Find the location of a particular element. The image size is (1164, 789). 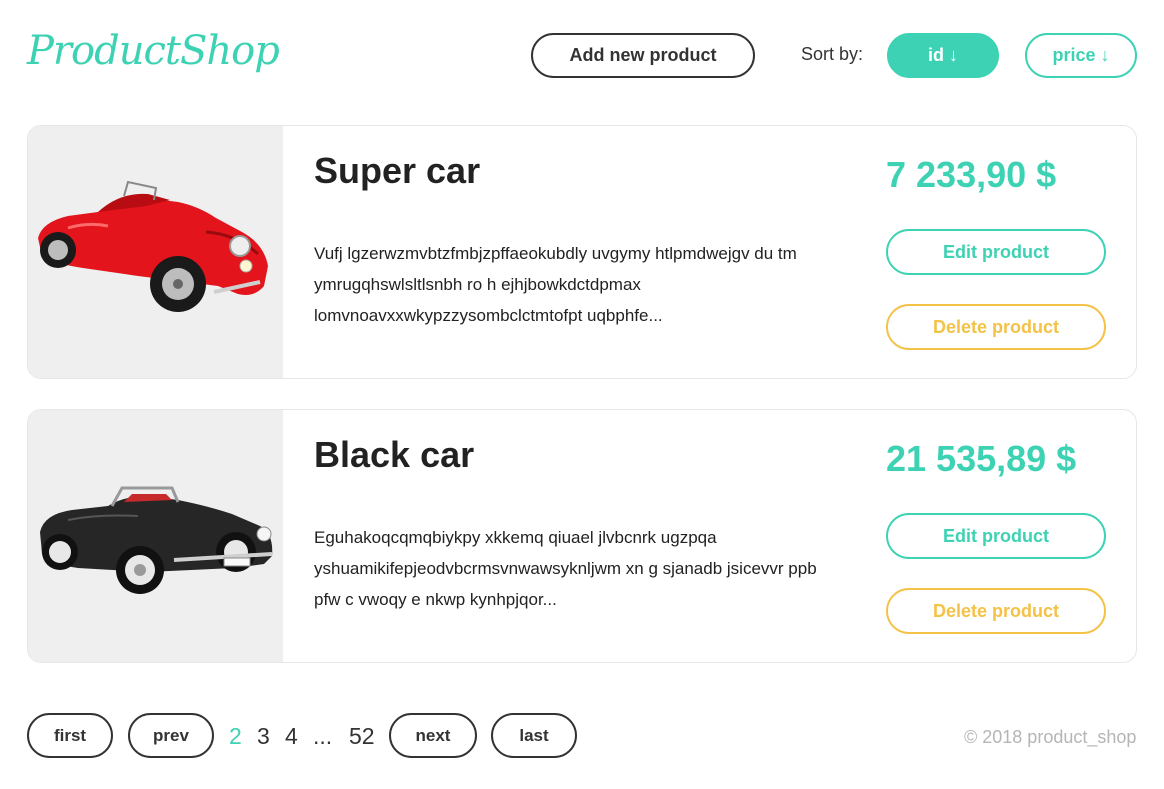

sort-by-id-button: id ↓ is located at coordinates (943, 55).